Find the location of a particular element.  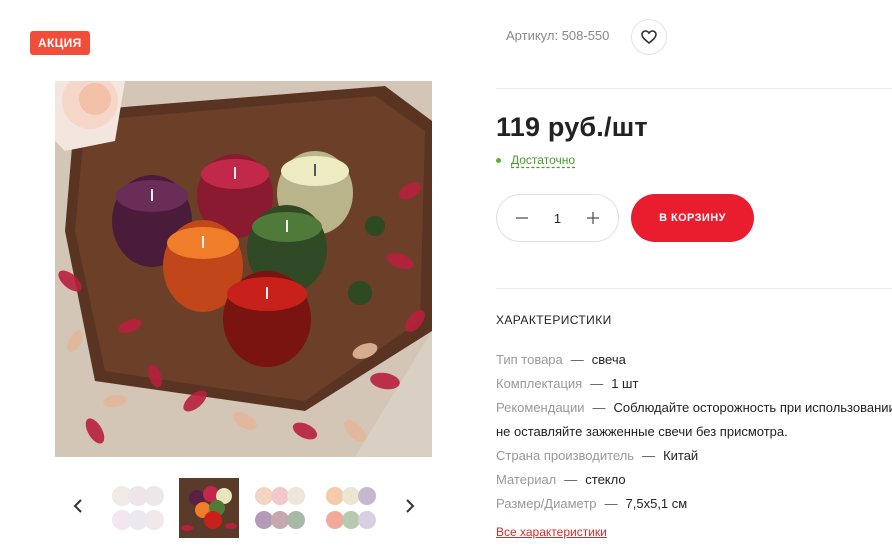

spec-key: Материал is located at coordinates (526, 479).